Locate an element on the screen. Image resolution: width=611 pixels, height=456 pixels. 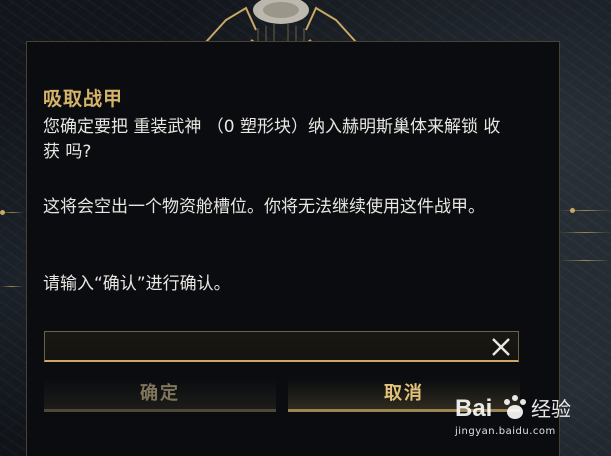
dialog-title: 吸取战甲 is located at coordinates (83, 99).